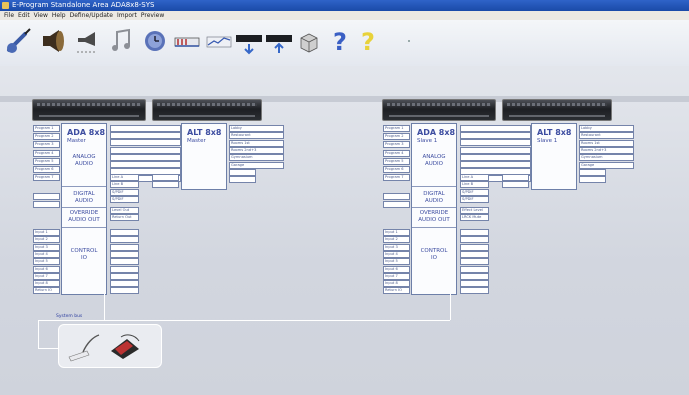 This screenshot has width=689, height=395. What do you see at coordinates (121, 41) in the screenshot?
I see `music-note-icon` at bounding box center [121, 41].